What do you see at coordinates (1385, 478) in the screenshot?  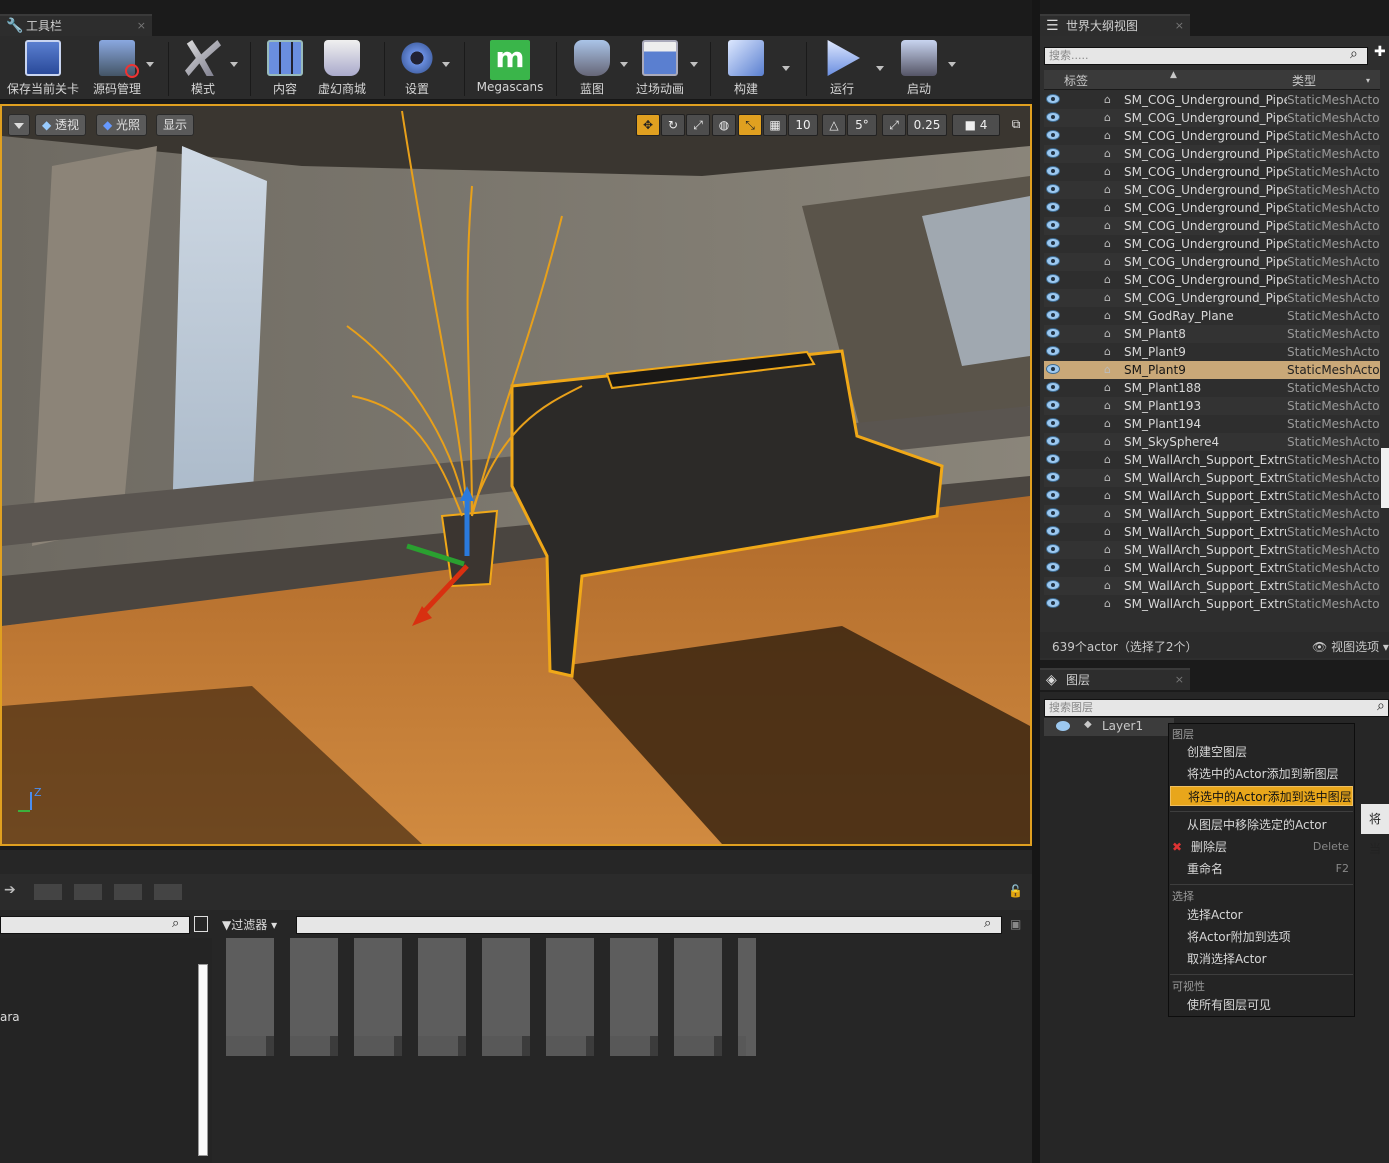 I see `outliner-scrollbar` at bounding box center [1385, 478].